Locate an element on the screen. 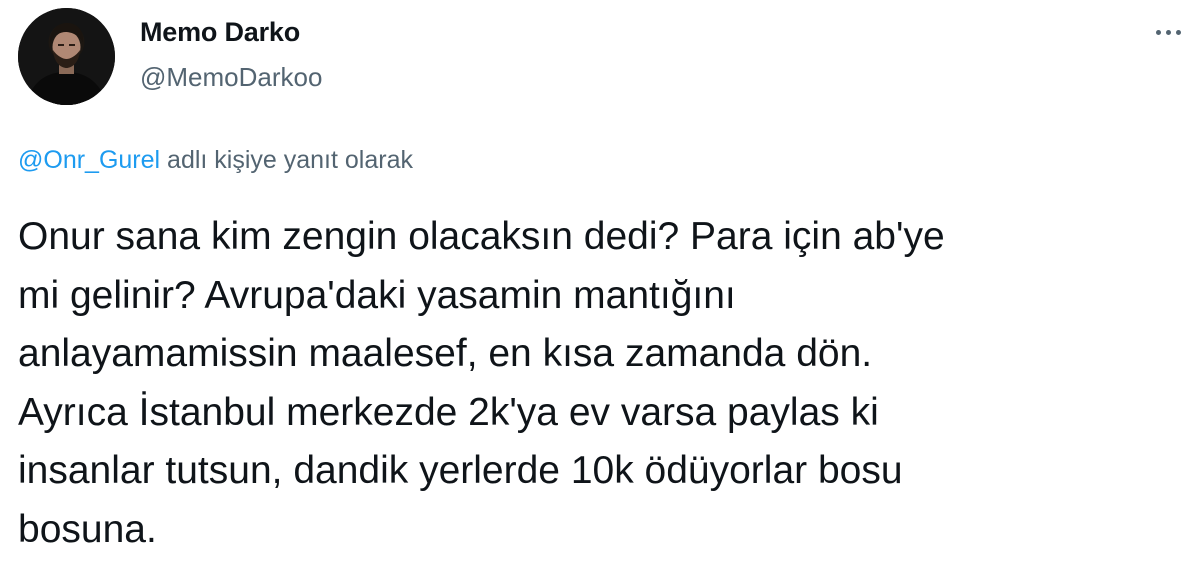  reply-context-label: adlı kişiye yanıt olarak is located at coordinates (286, 160).